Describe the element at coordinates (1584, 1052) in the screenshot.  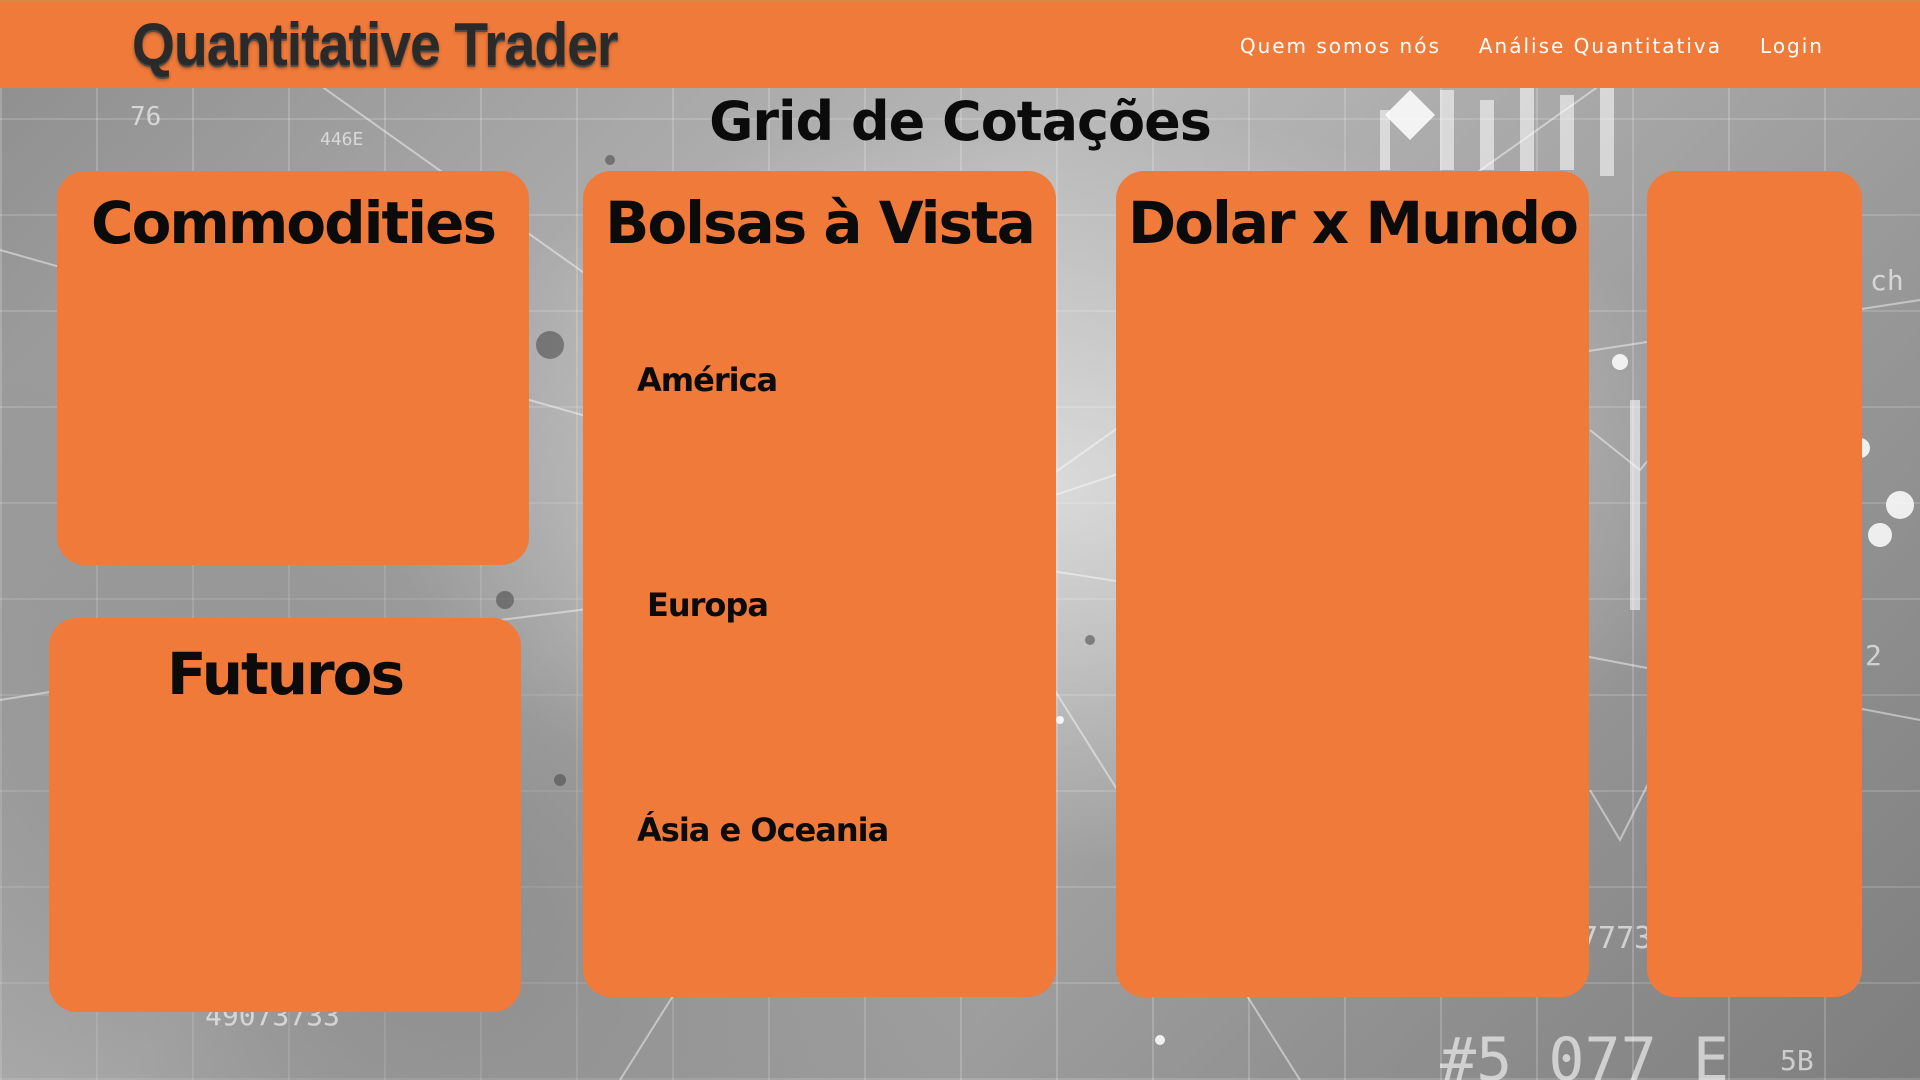
I see `svg-text: #5 077 E` at that location.